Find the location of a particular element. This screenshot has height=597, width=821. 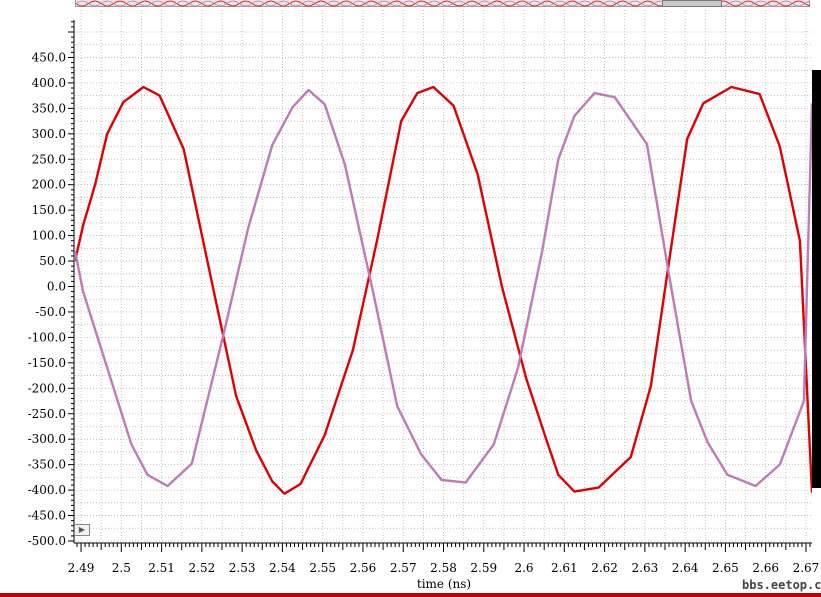

y-tick-label: -450.0 is located at coordinates (47, 516).